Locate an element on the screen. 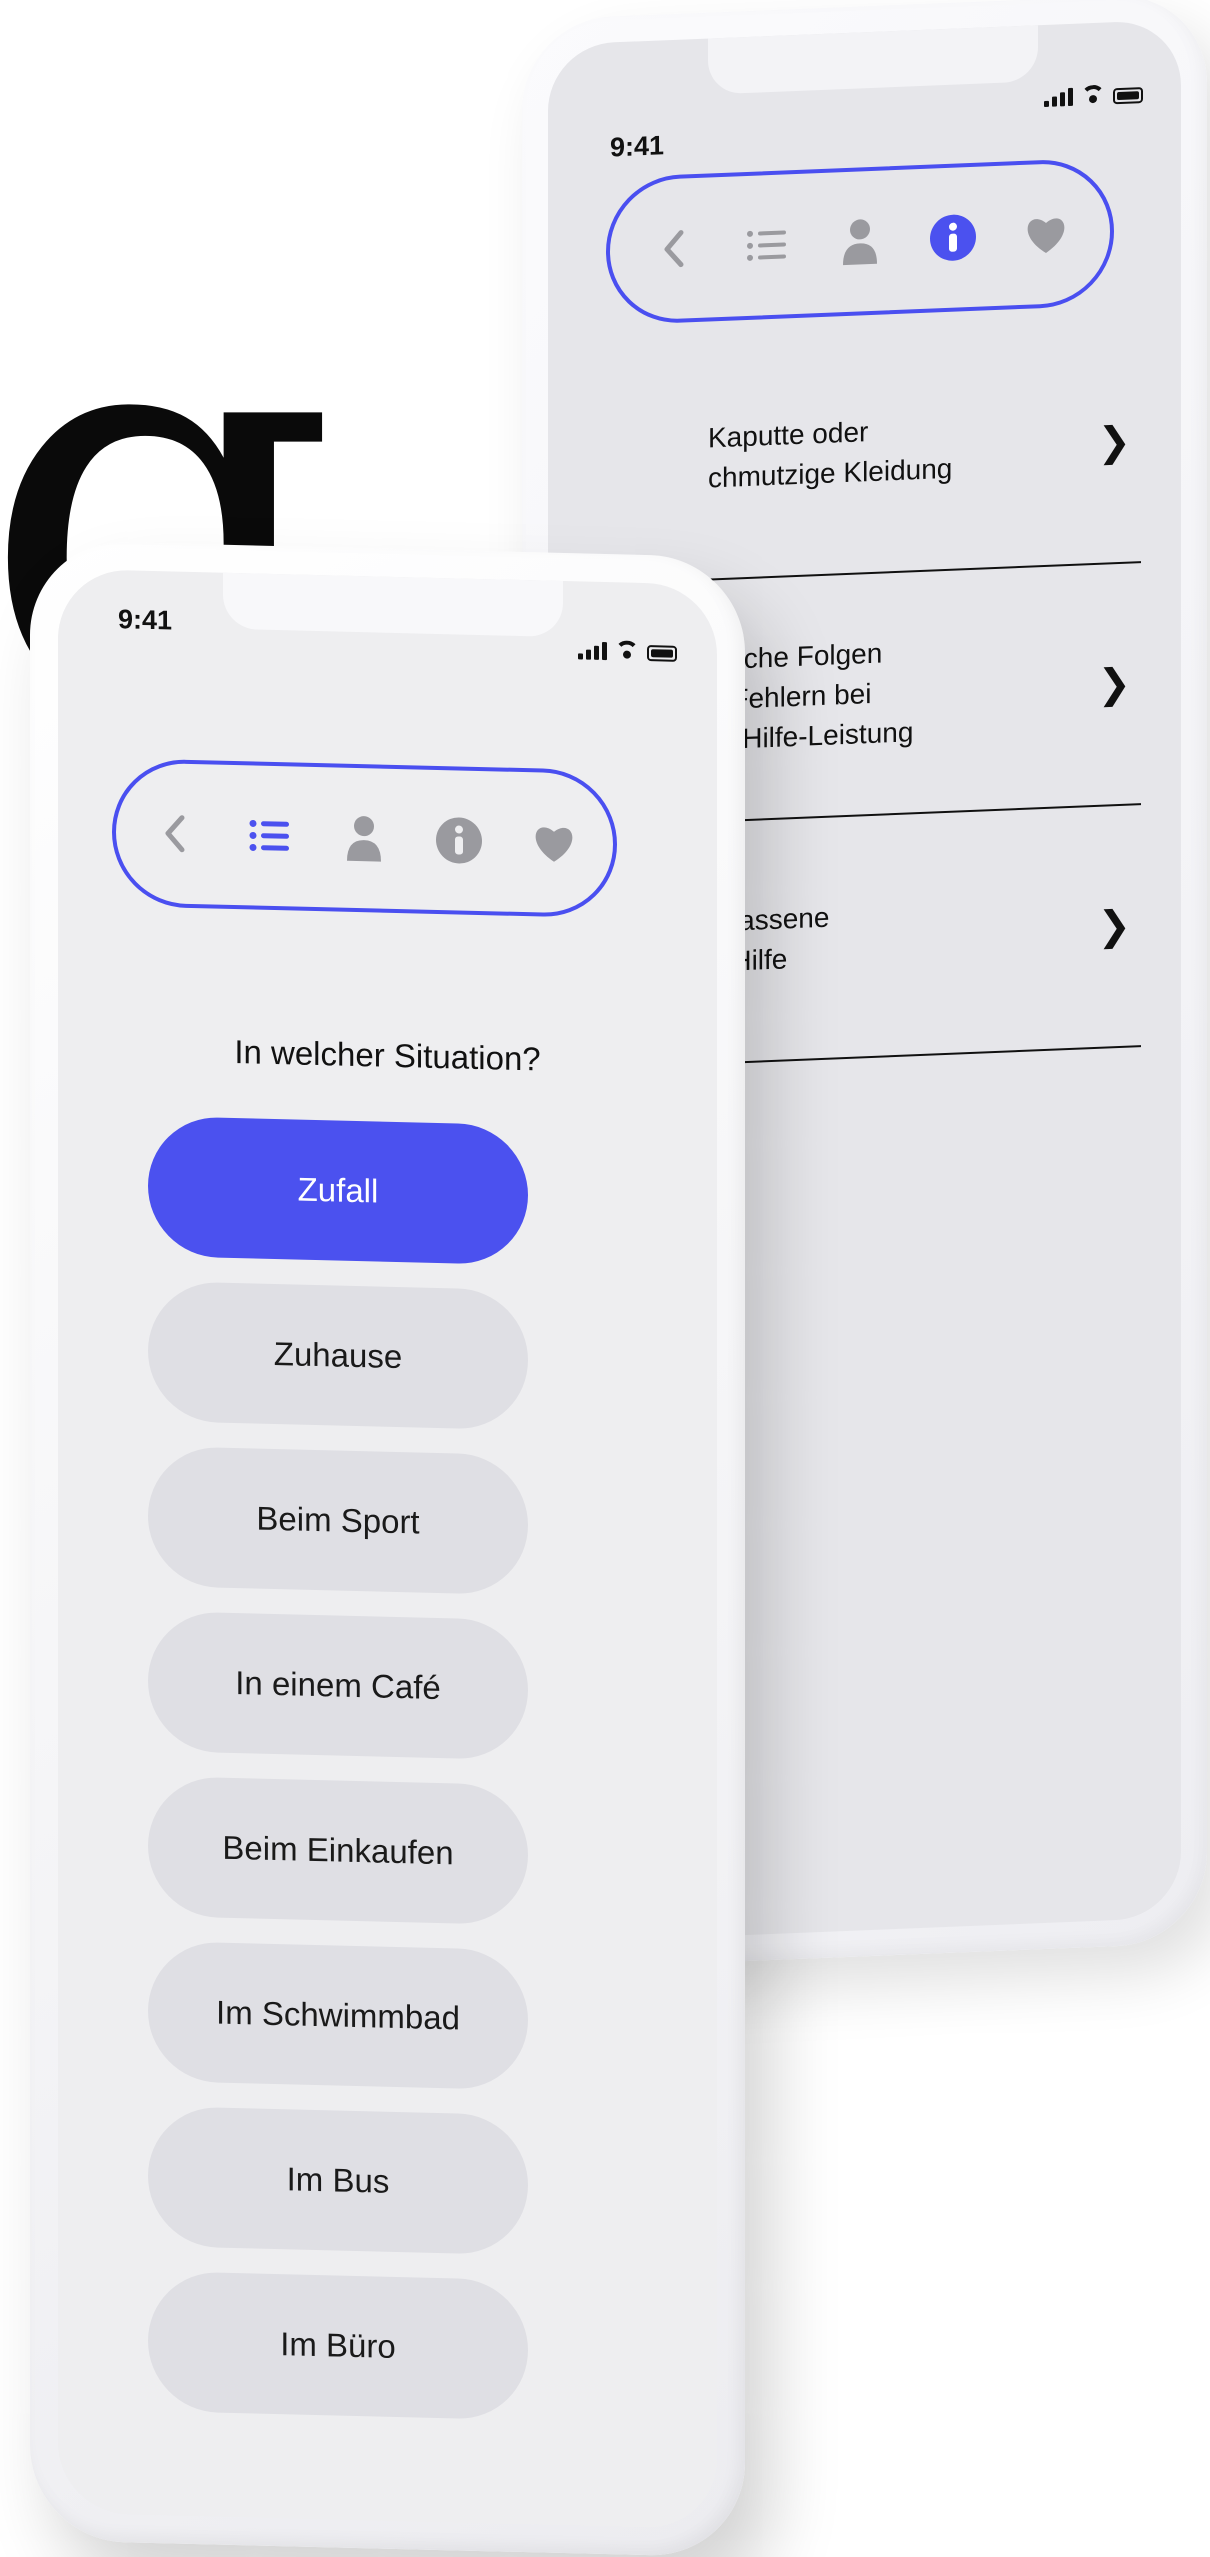  choice-button: In einem Café is located at coordinates (338, 1685).